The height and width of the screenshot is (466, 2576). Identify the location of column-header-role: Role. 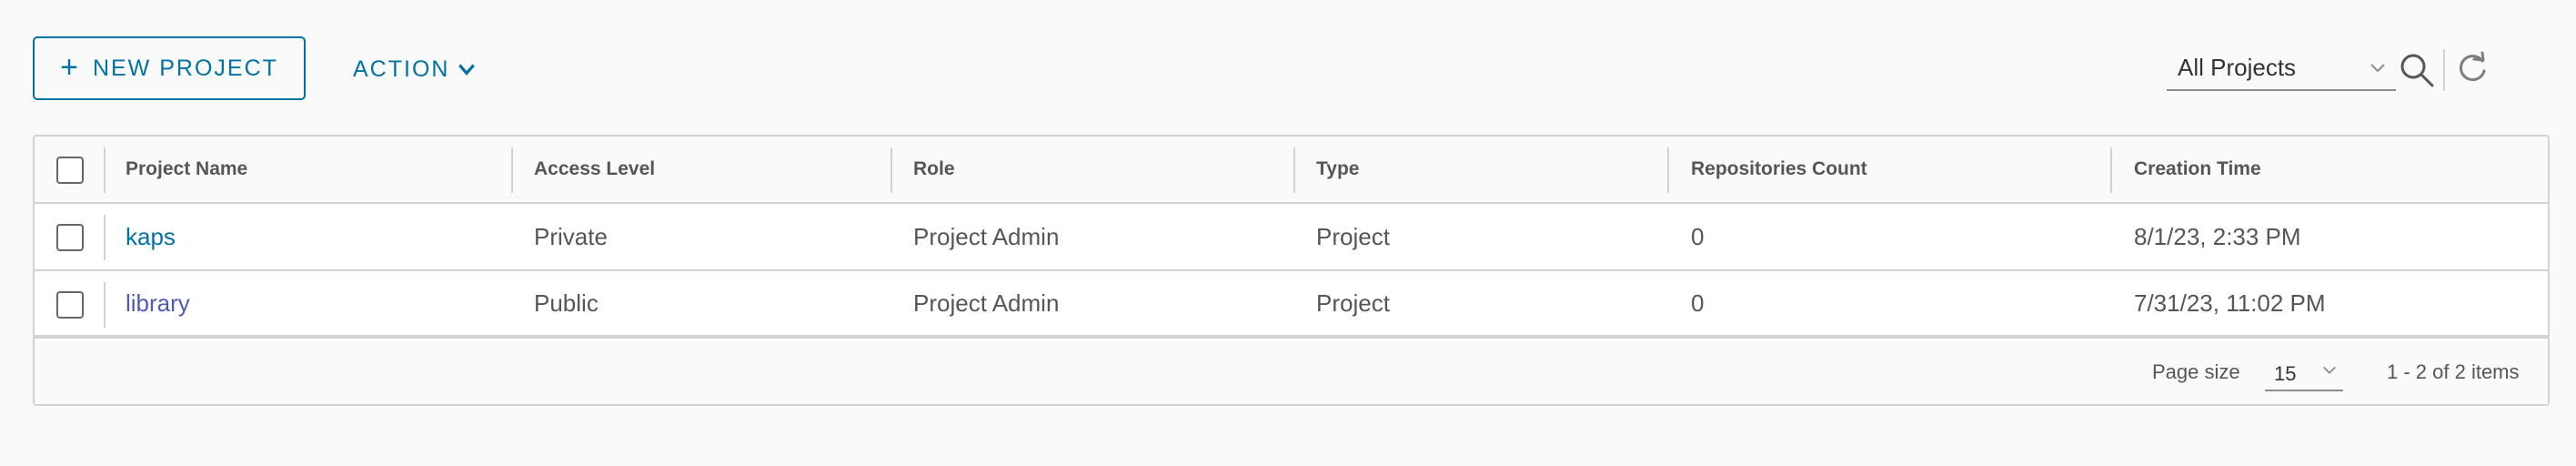
(934, 169).